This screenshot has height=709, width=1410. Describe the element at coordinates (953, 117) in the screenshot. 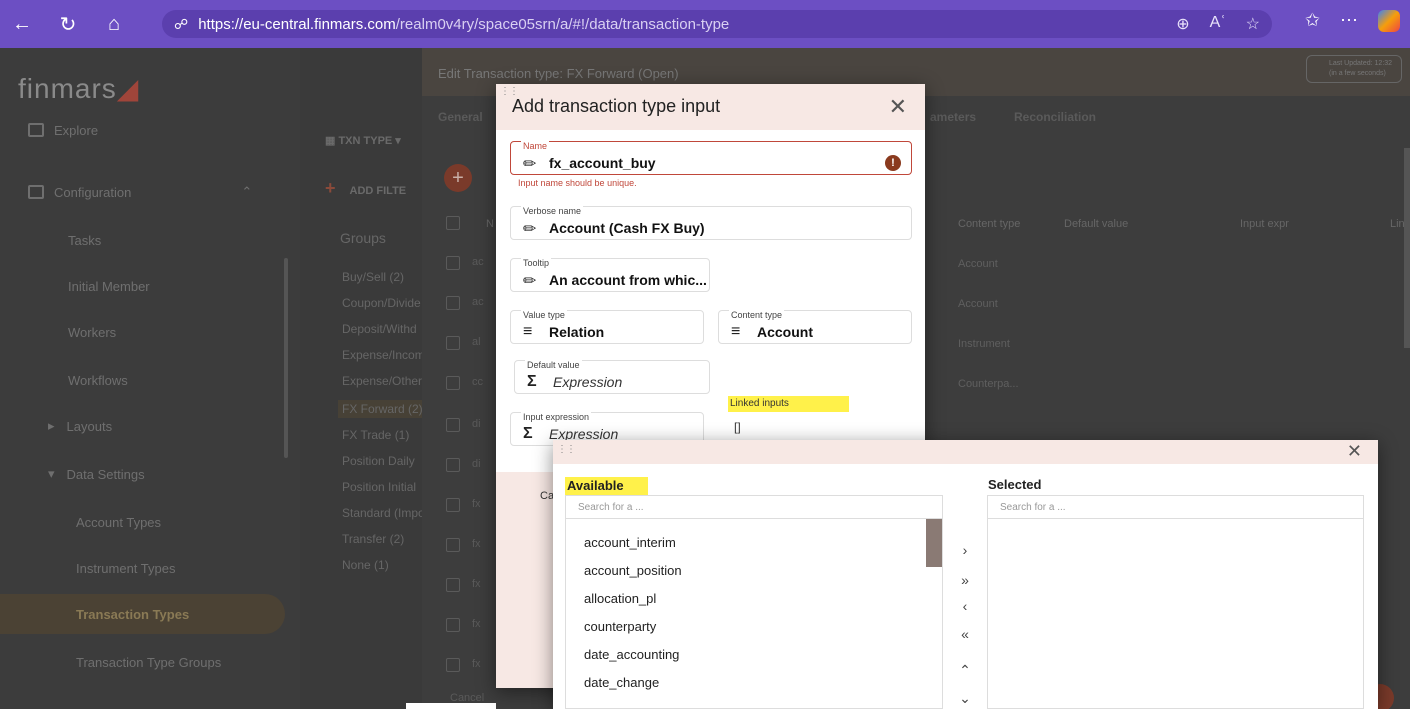

I see `tab-parameters: ameters` at that location.